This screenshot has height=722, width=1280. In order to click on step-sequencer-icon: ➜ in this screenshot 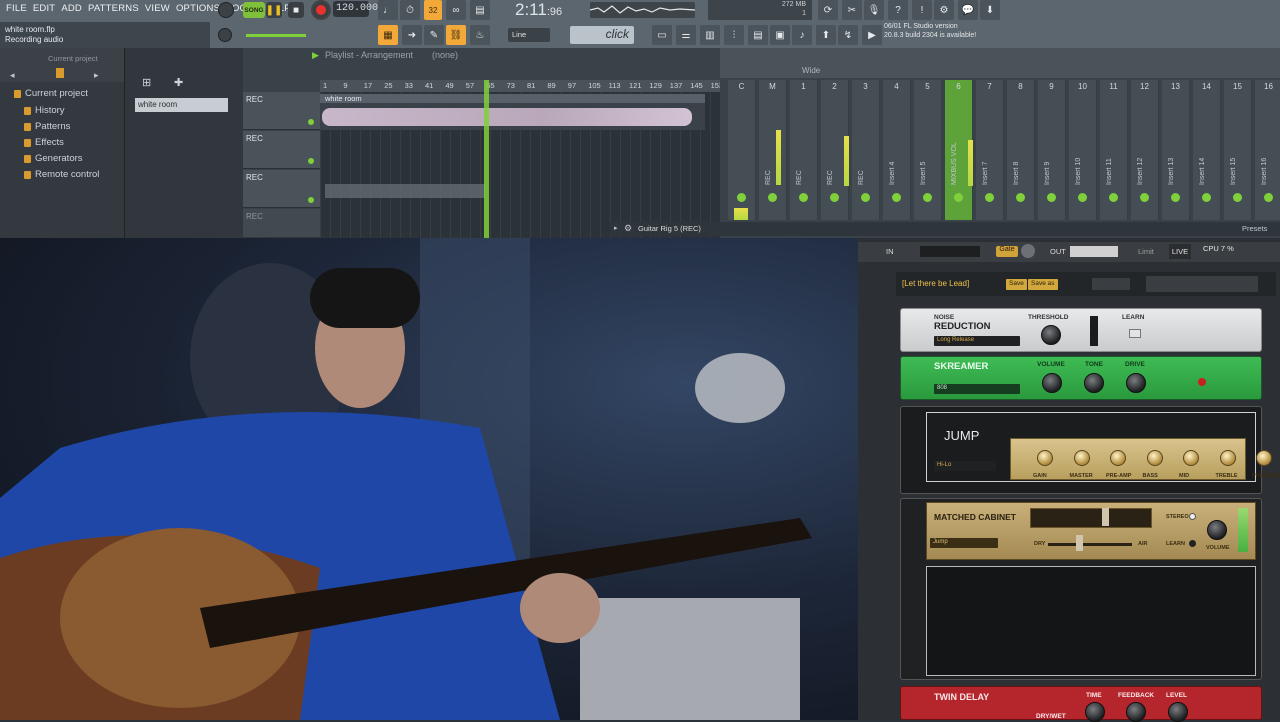, I will do `click(412, 35)`.